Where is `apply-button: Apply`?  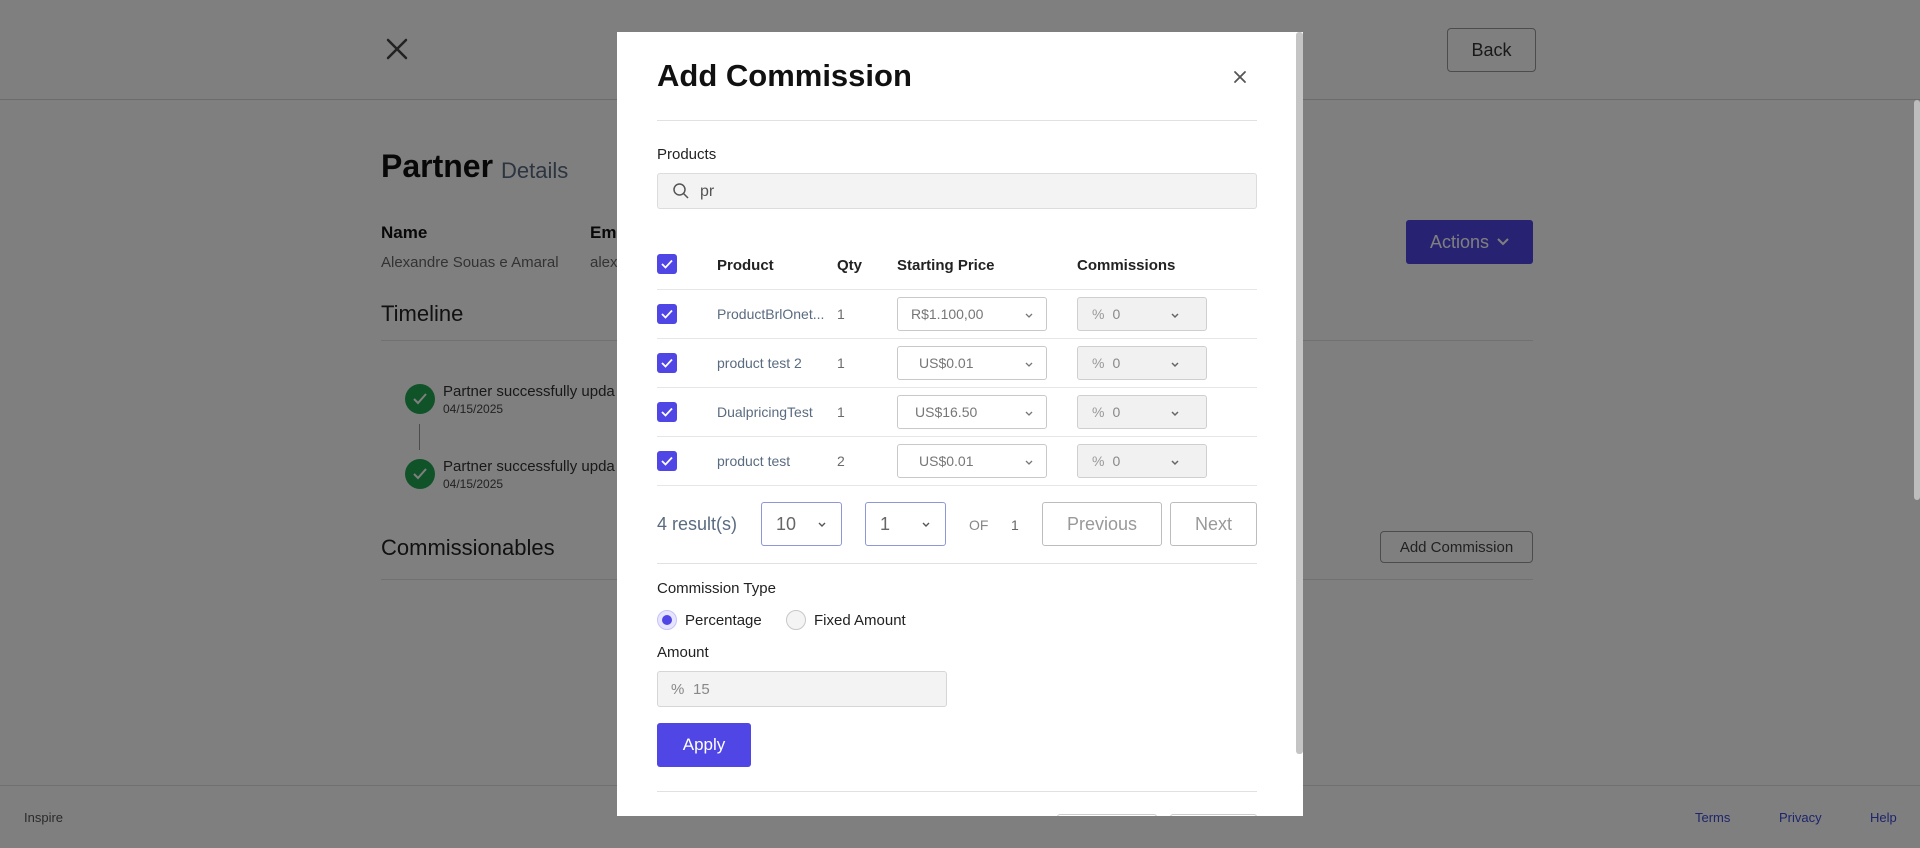
apply-button: Apply is located at coordinates (704, 745).